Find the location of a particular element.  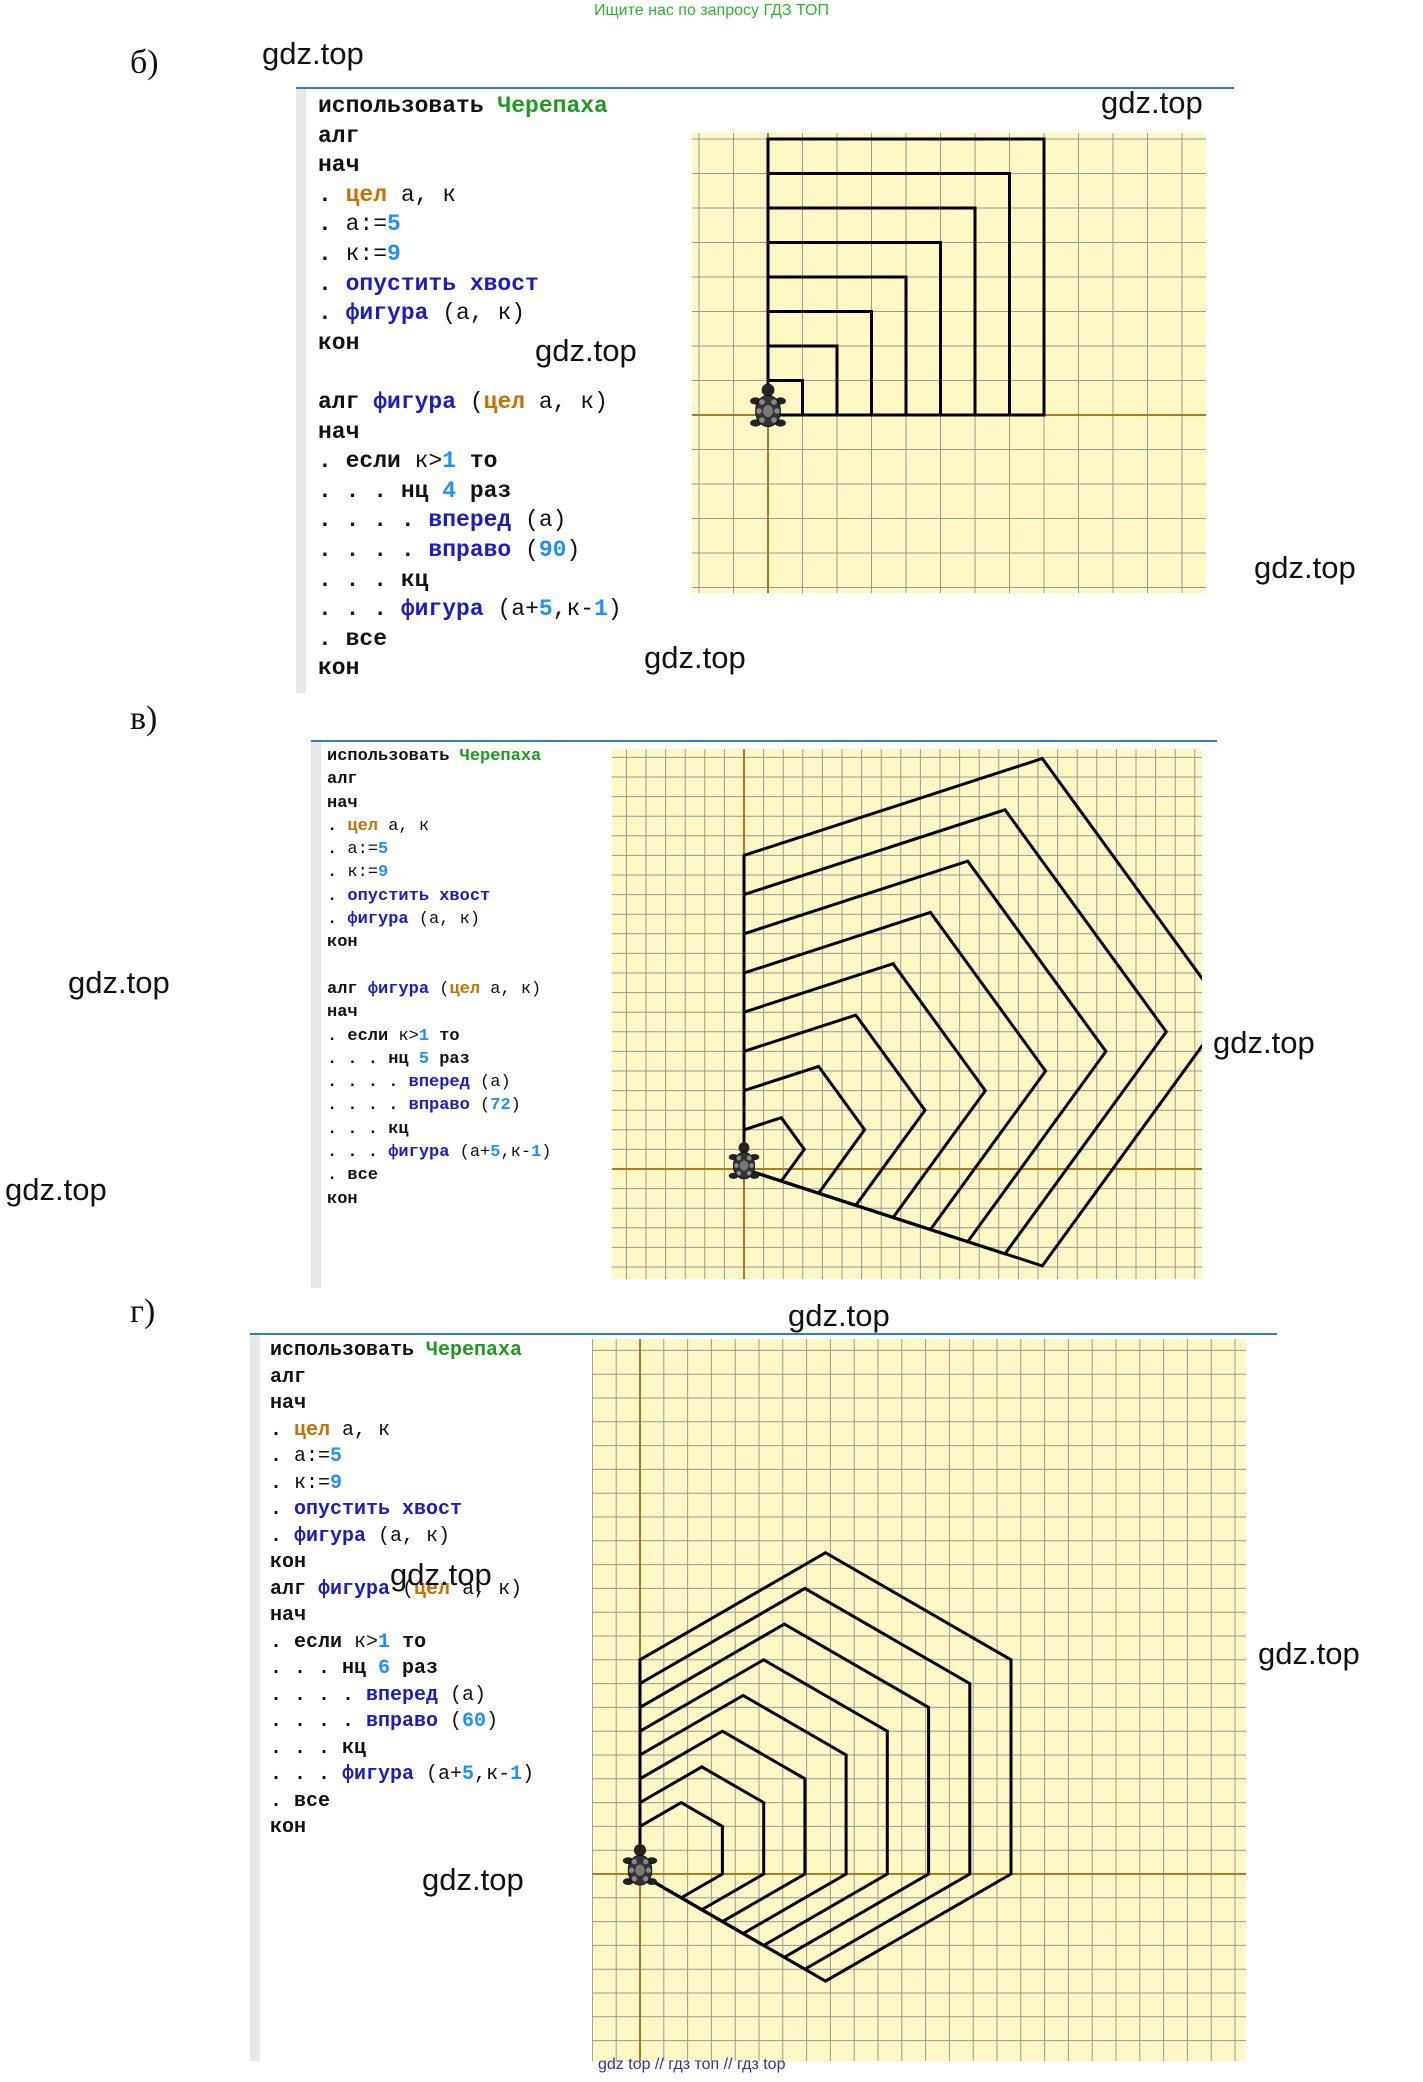

code-line: . к:=9 is located at coordinates (470, 255).